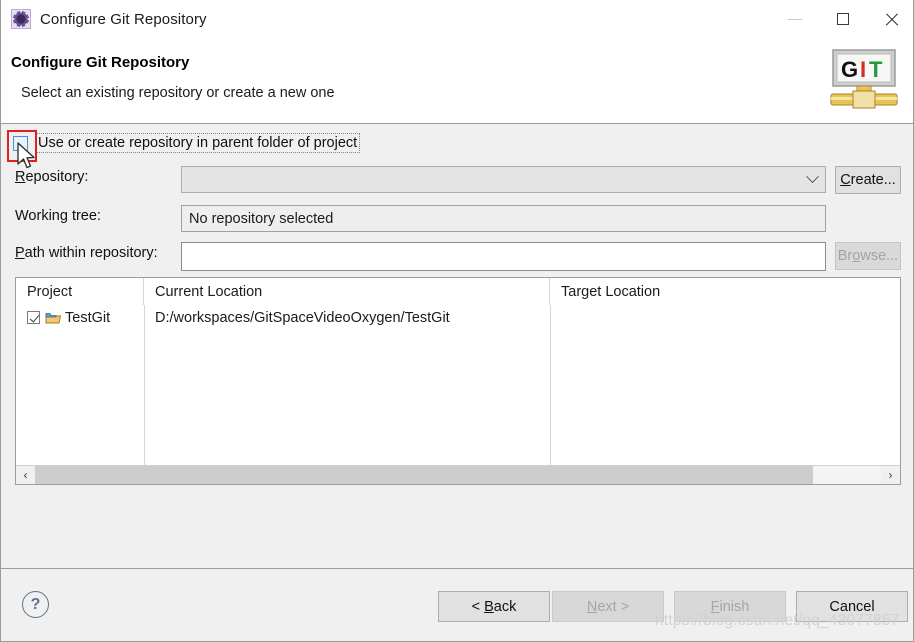 The height and width of the screenshot is (642, 914). I want to click on column-header-target-location: Target Location, so click(725, 291).